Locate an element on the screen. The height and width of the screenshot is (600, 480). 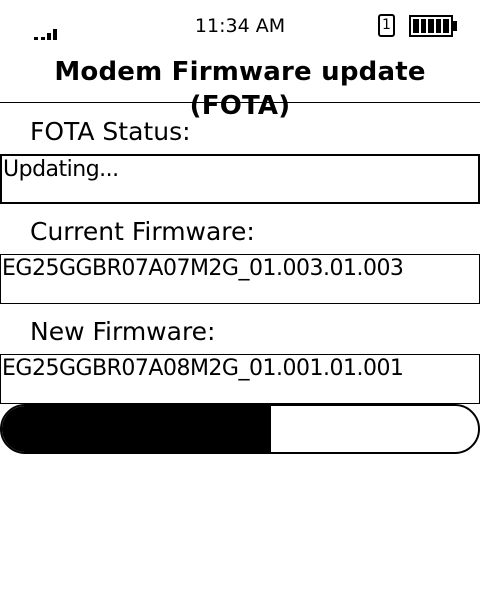
update-progress-bar is located at coordinates (240, 429).